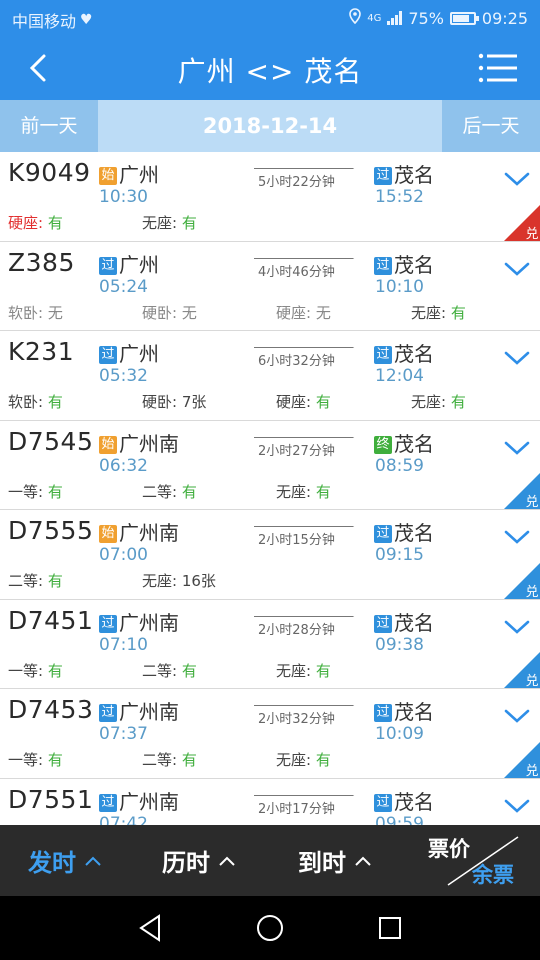 This screenshot has width=540, height=960. I want to click on duration: 2小时15分钟, so click(303, 534).